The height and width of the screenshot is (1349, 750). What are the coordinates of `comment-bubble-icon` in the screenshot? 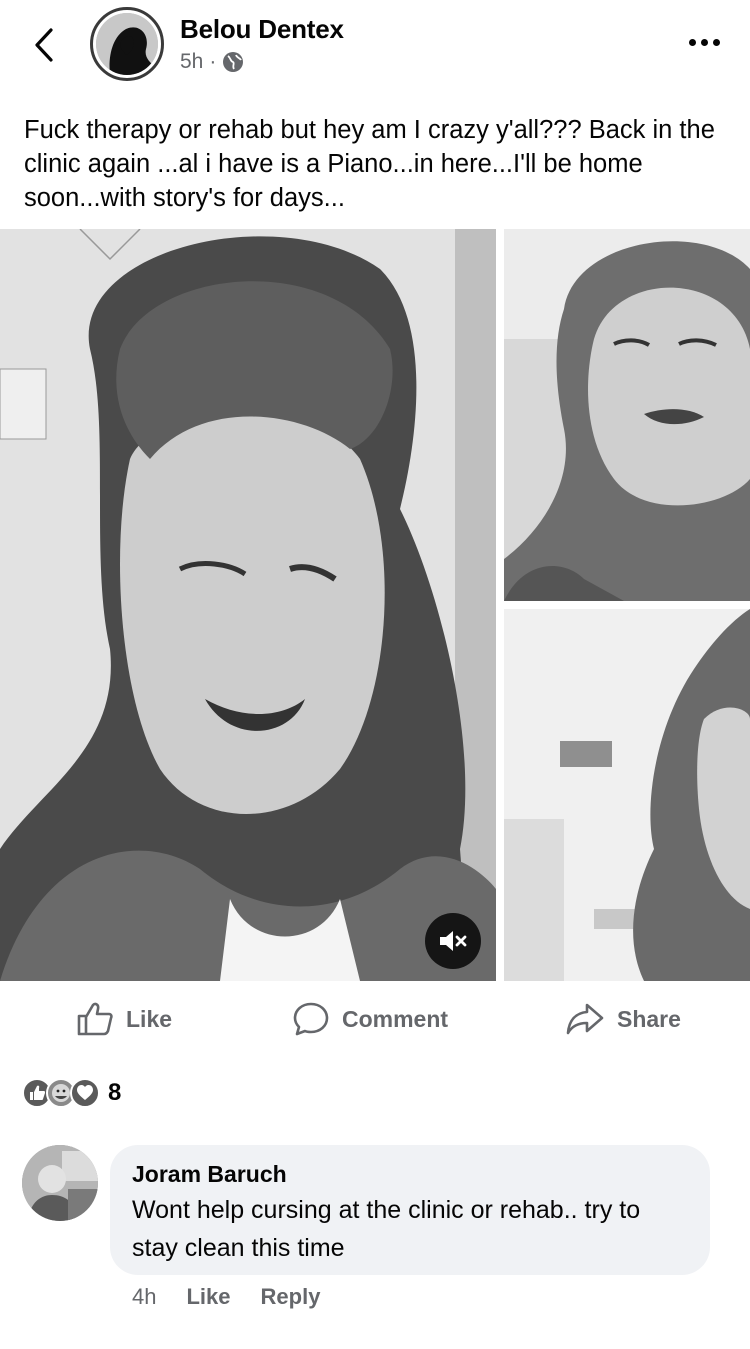 It's located at (311, 1019).